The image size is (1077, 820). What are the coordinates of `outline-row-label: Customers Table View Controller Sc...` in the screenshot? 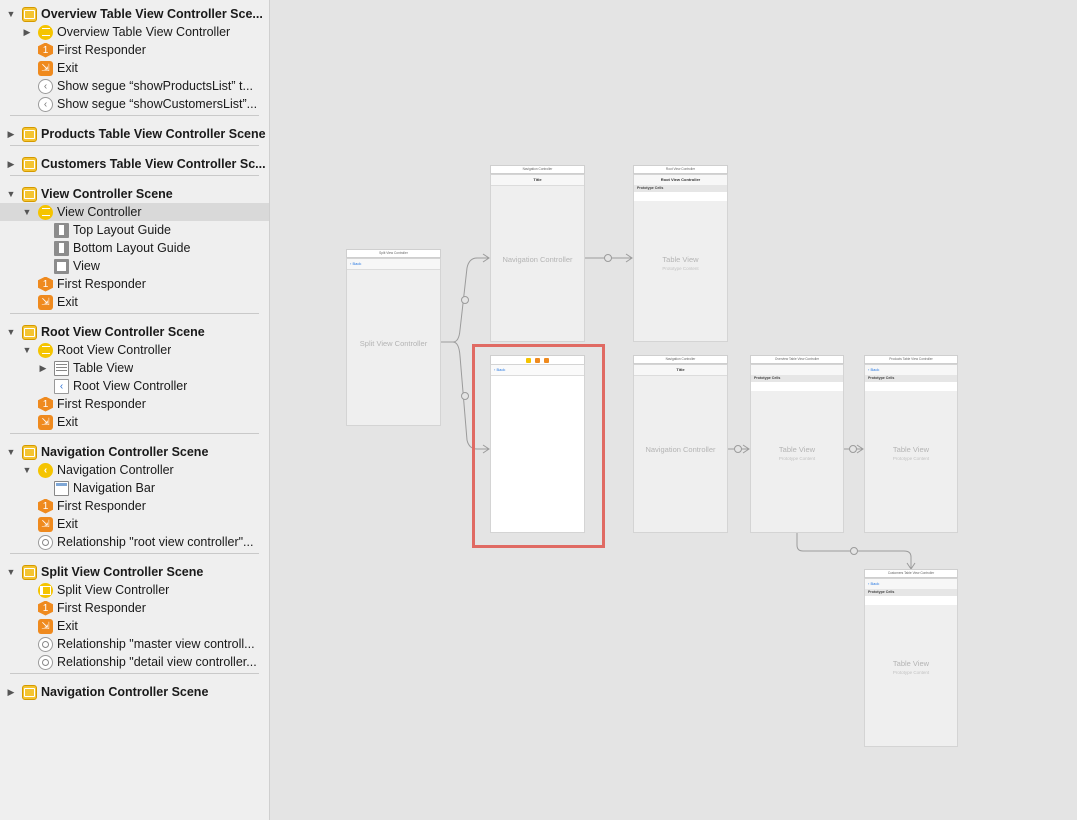 It's located at (153, 164).